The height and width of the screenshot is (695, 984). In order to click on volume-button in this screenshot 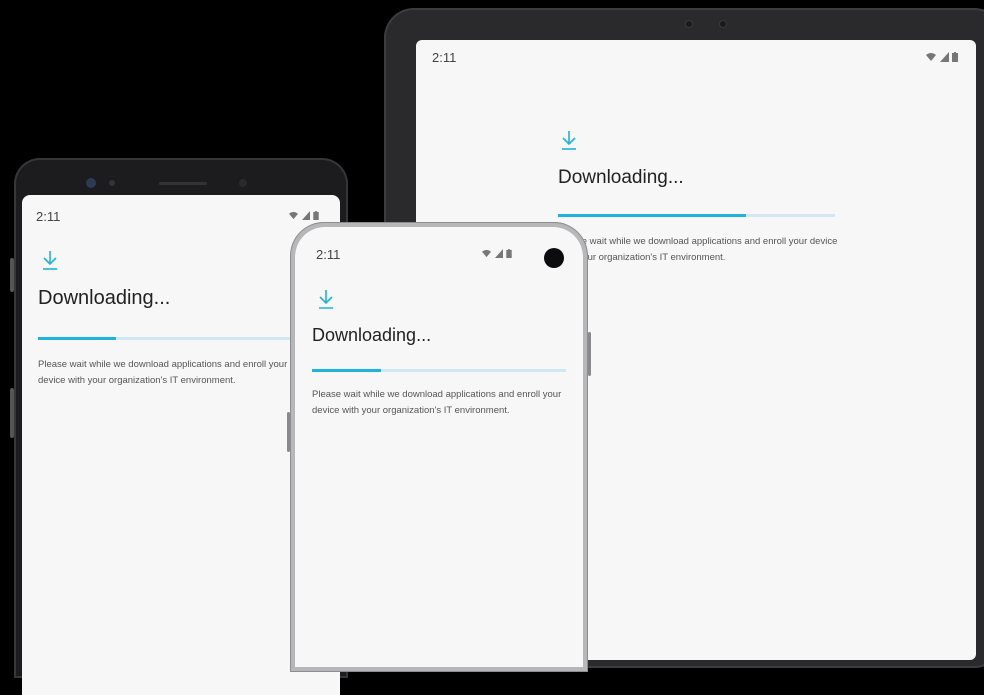, I will do `click(12, 275)`.